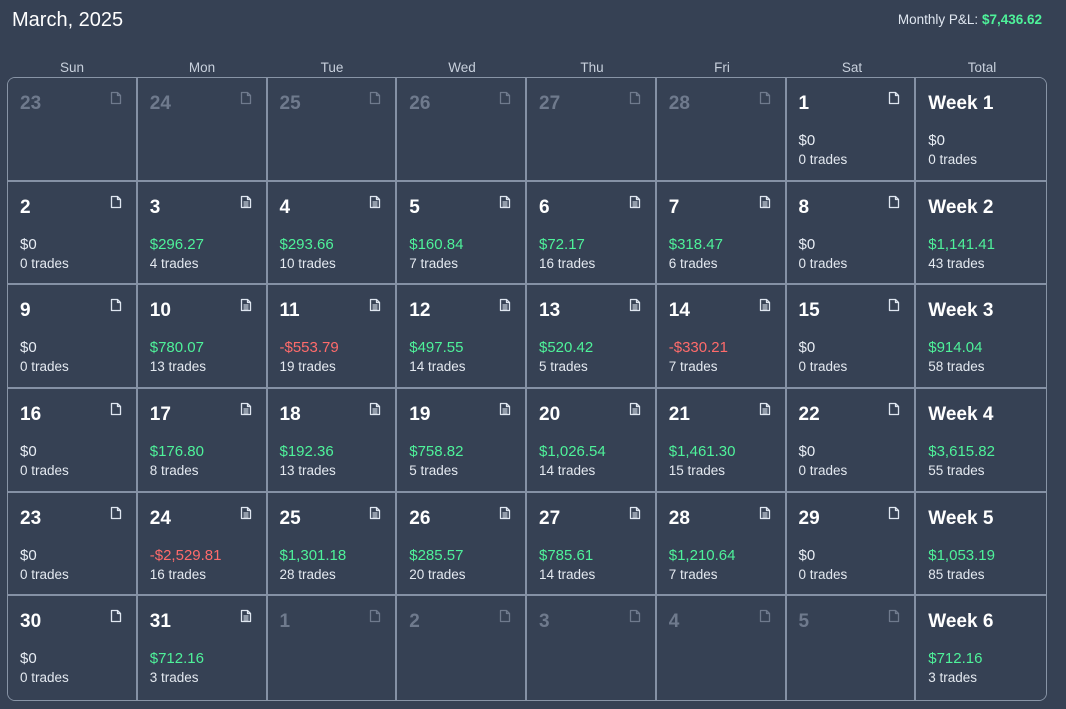 This screenshot has width=1066, height=709. What do you see at coordinates (202, 544) in the screenshot?
I see `day-cell: 24 -$2,529.81 16 trades` at bounding box center [202, 544].